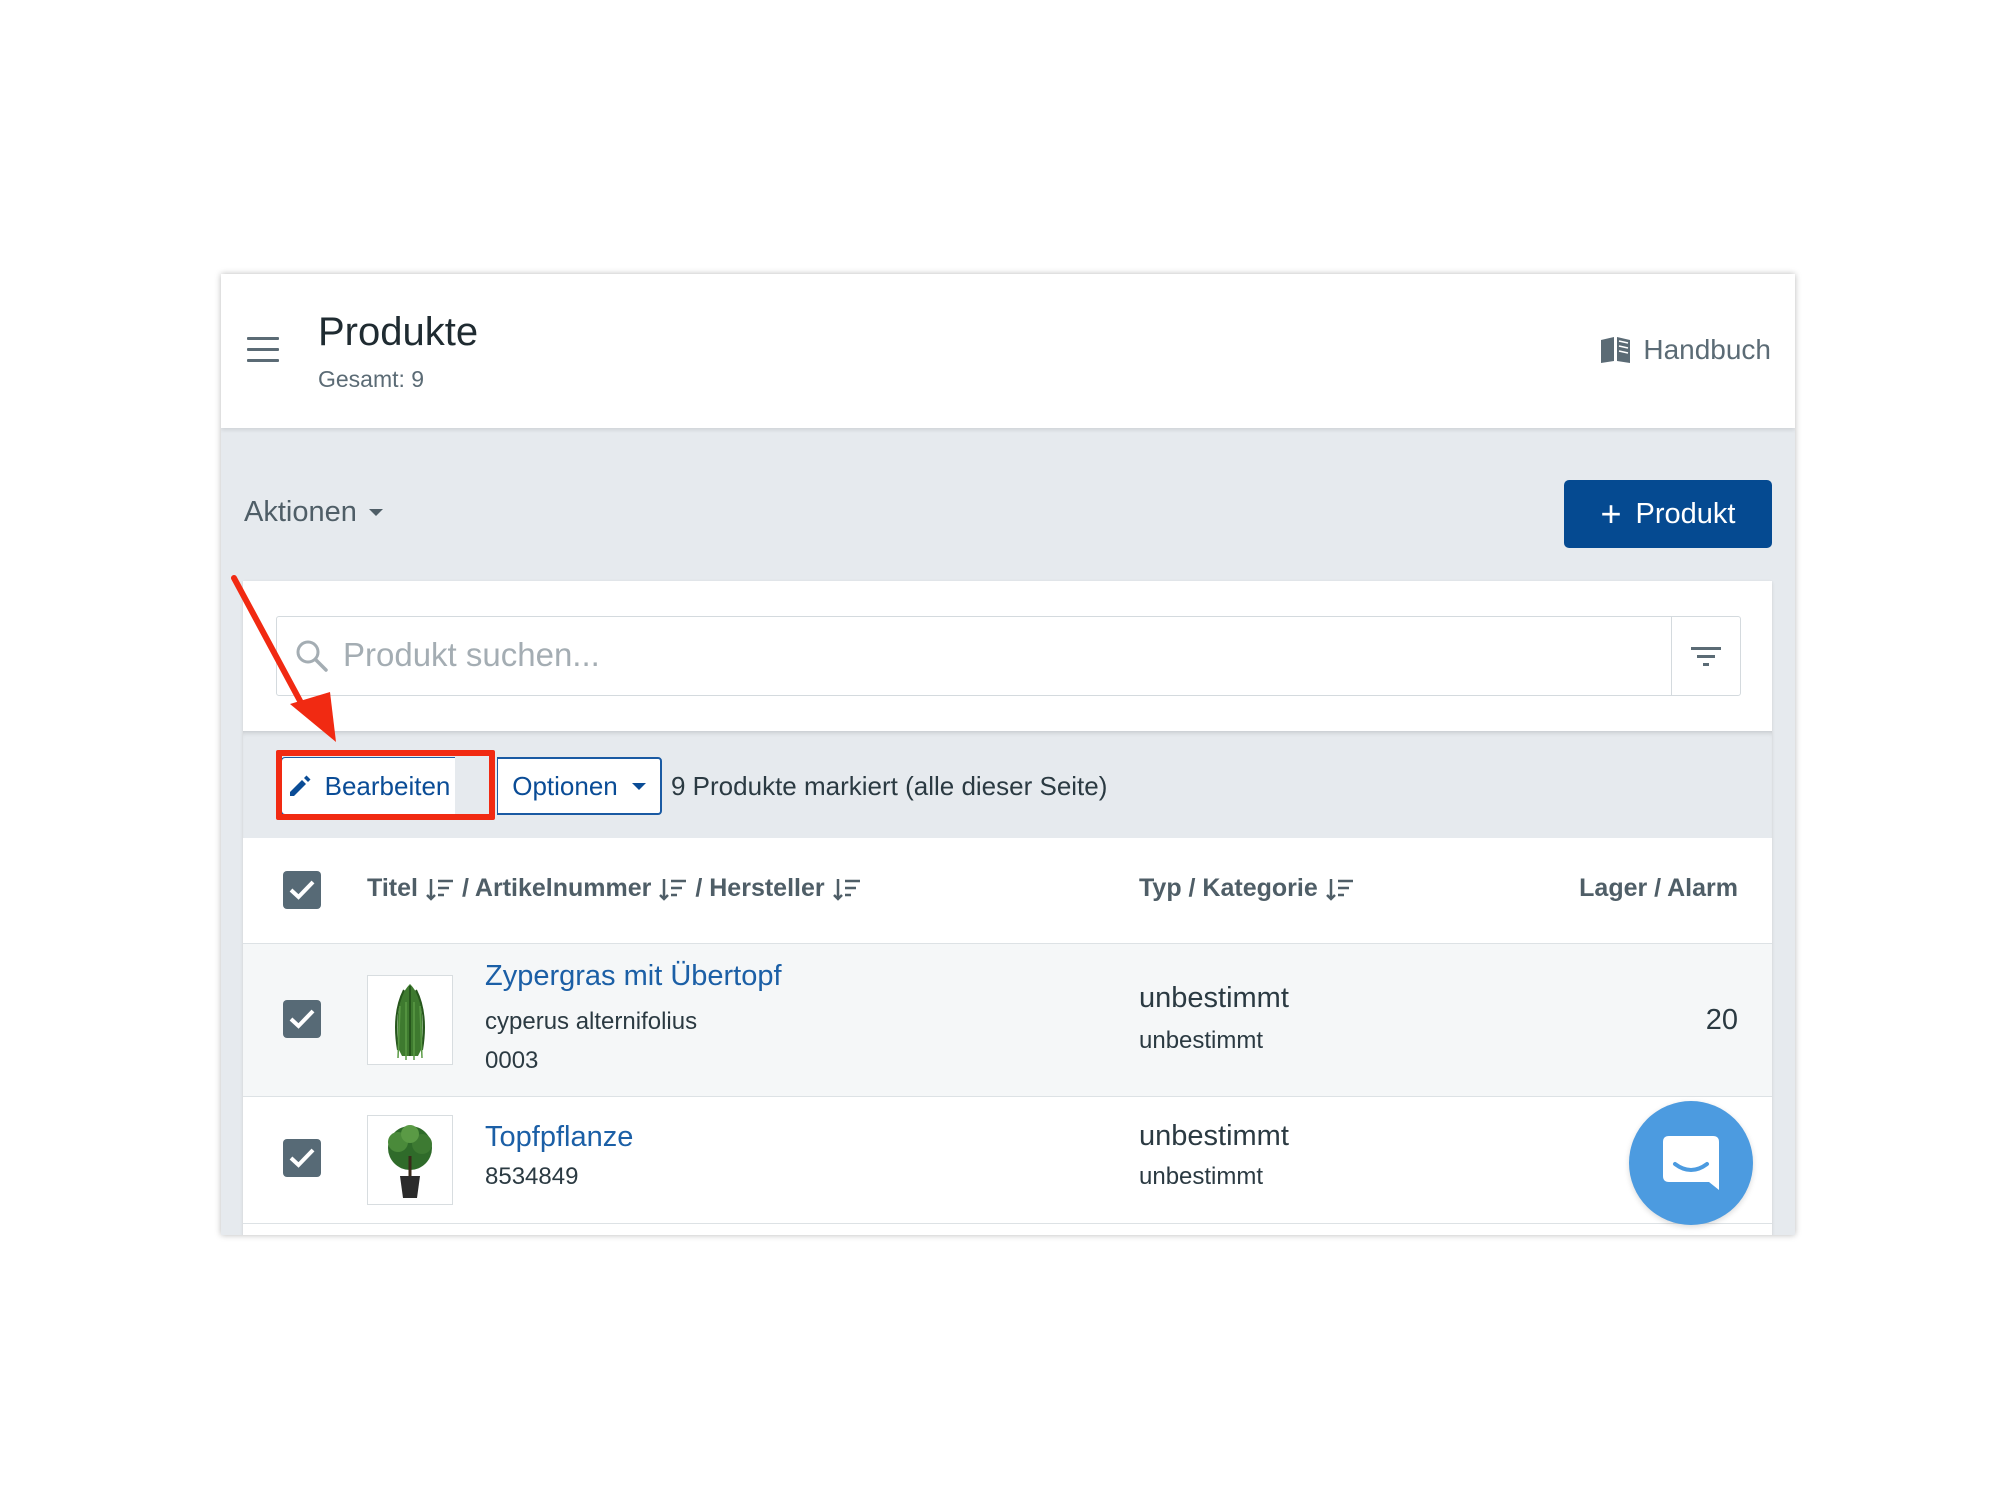 This screenshot has height=1500, width=2000. Describe the element at coordinates (398, 332) in the screenshot. I see `page-title: Produkte` at that location.